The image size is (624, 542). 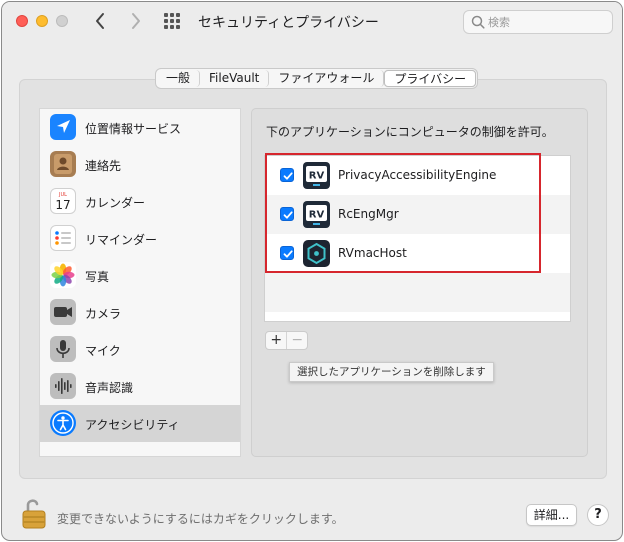 I want to click on sidebar-item-camera: カメラ, so click(x=140, y=312).